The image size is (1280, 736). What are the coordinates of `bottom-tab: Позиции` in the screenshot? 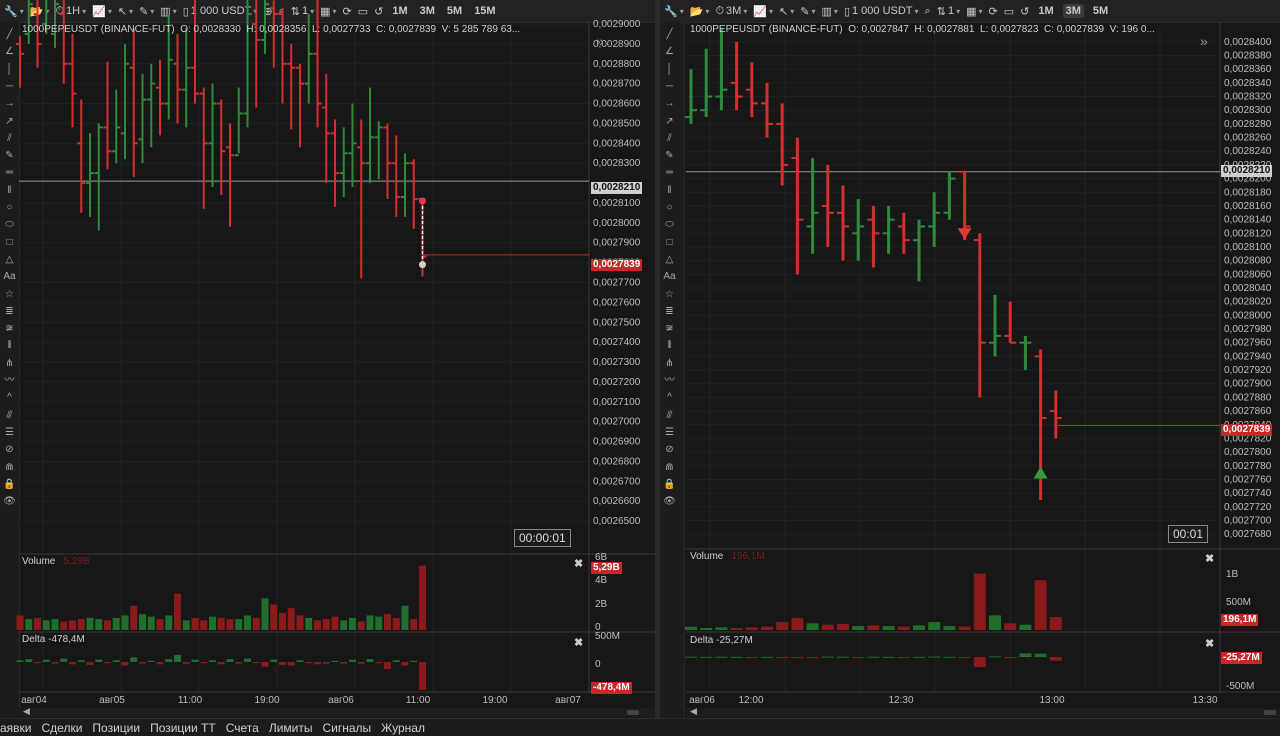 It's located at (116, 728).